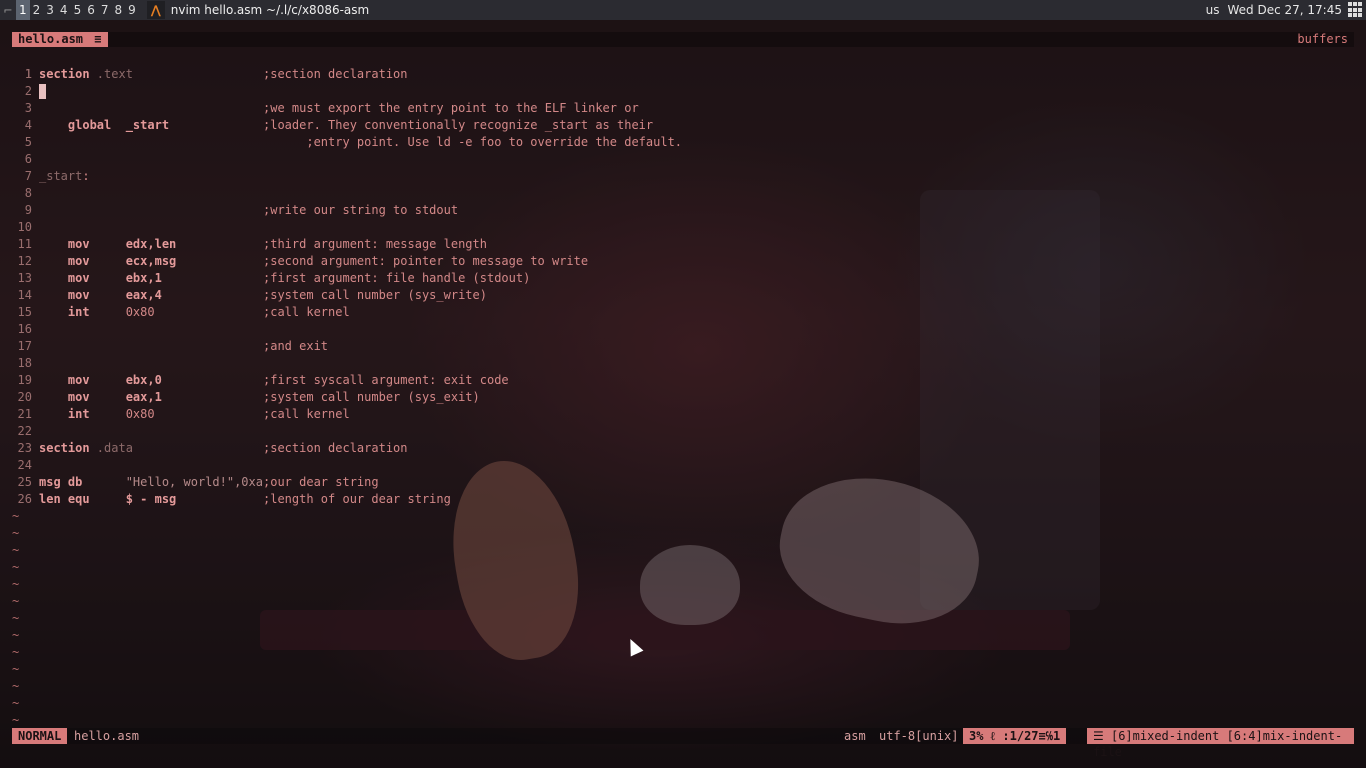  What do you see at coordinates (683, 448) in the screenshot?
I see `code-line: 23 section .data ;section declaration` at bounding box center [683, 448].